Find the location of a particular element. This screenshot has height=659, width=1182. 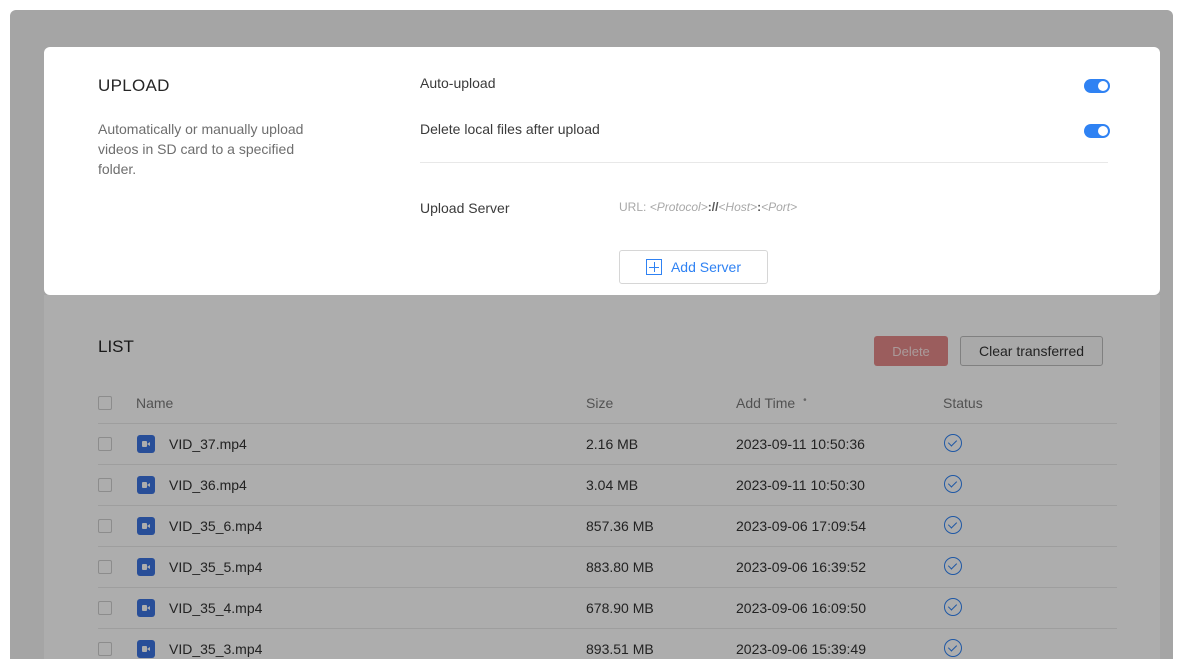

upload-server-label: Upload Server is located at coordinates (465, 208).